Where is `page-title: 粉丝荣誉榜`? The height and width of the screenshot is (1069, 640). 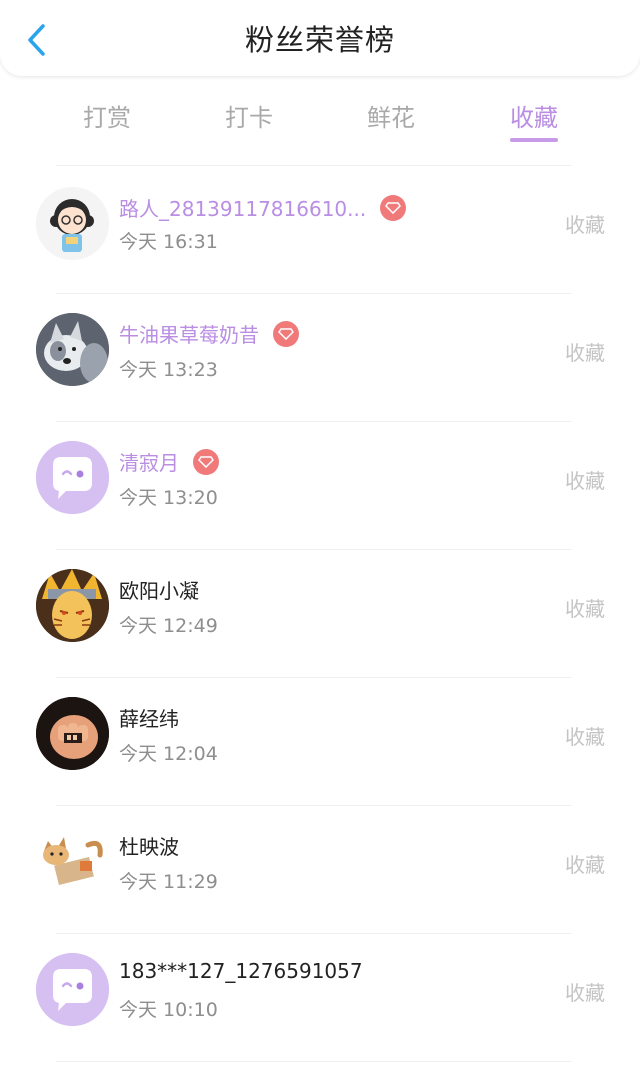 page-title: 粉丝荣誉榜 is located at coordinates (319, 40).